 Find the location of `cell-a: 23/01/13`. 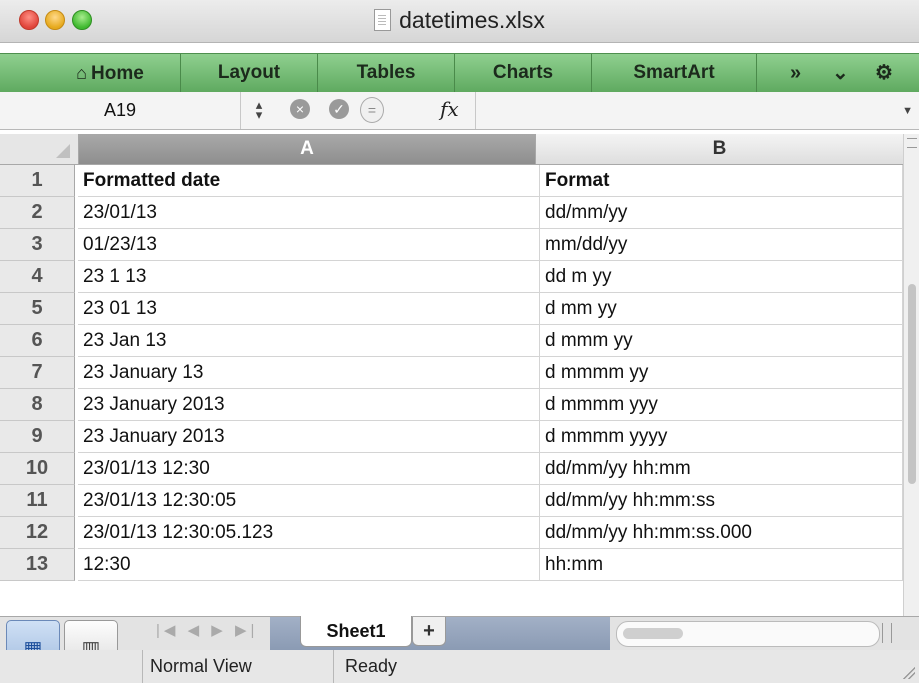

cell-a: 23/01/13 is located at coordinates (309, 213).